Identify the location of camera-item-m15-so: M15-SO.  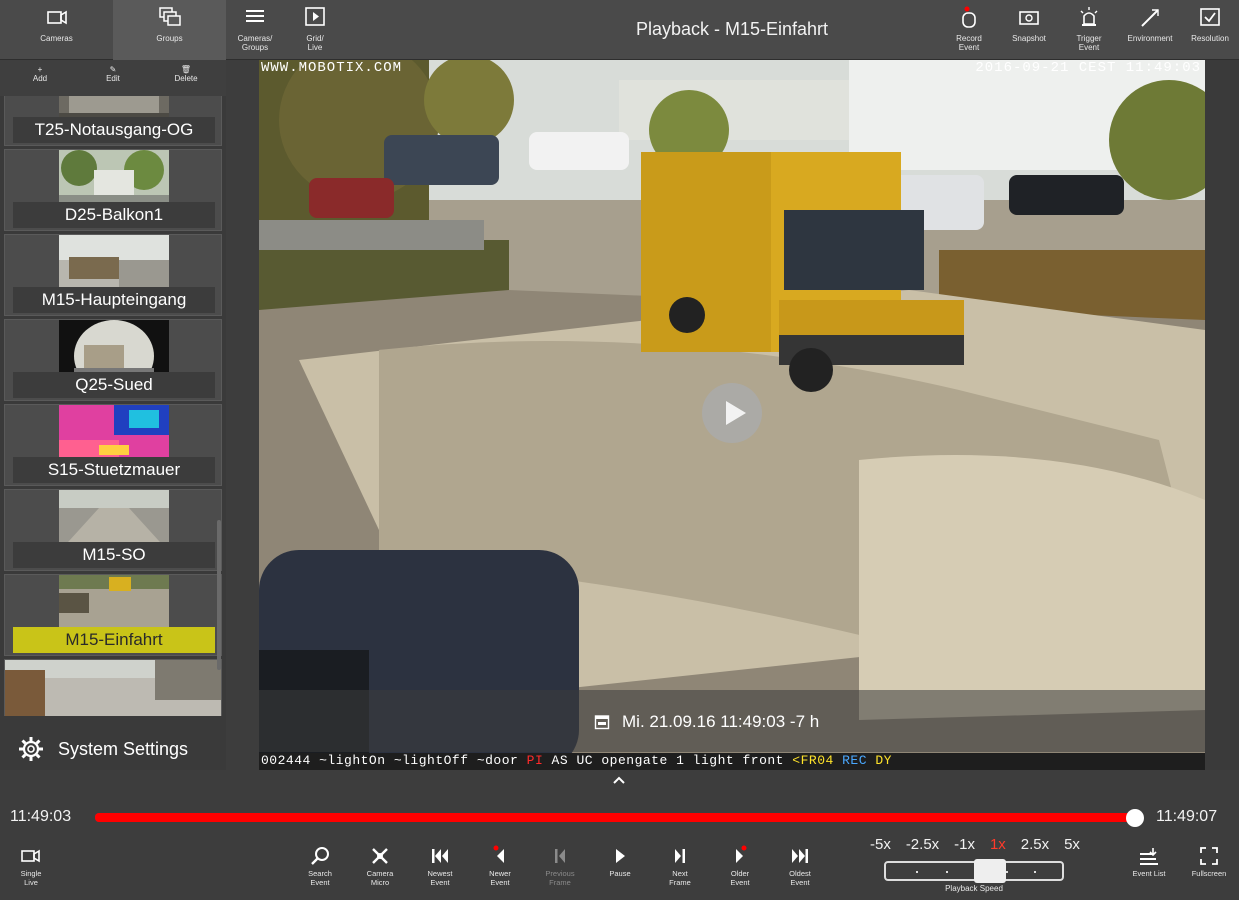
(113, 530).